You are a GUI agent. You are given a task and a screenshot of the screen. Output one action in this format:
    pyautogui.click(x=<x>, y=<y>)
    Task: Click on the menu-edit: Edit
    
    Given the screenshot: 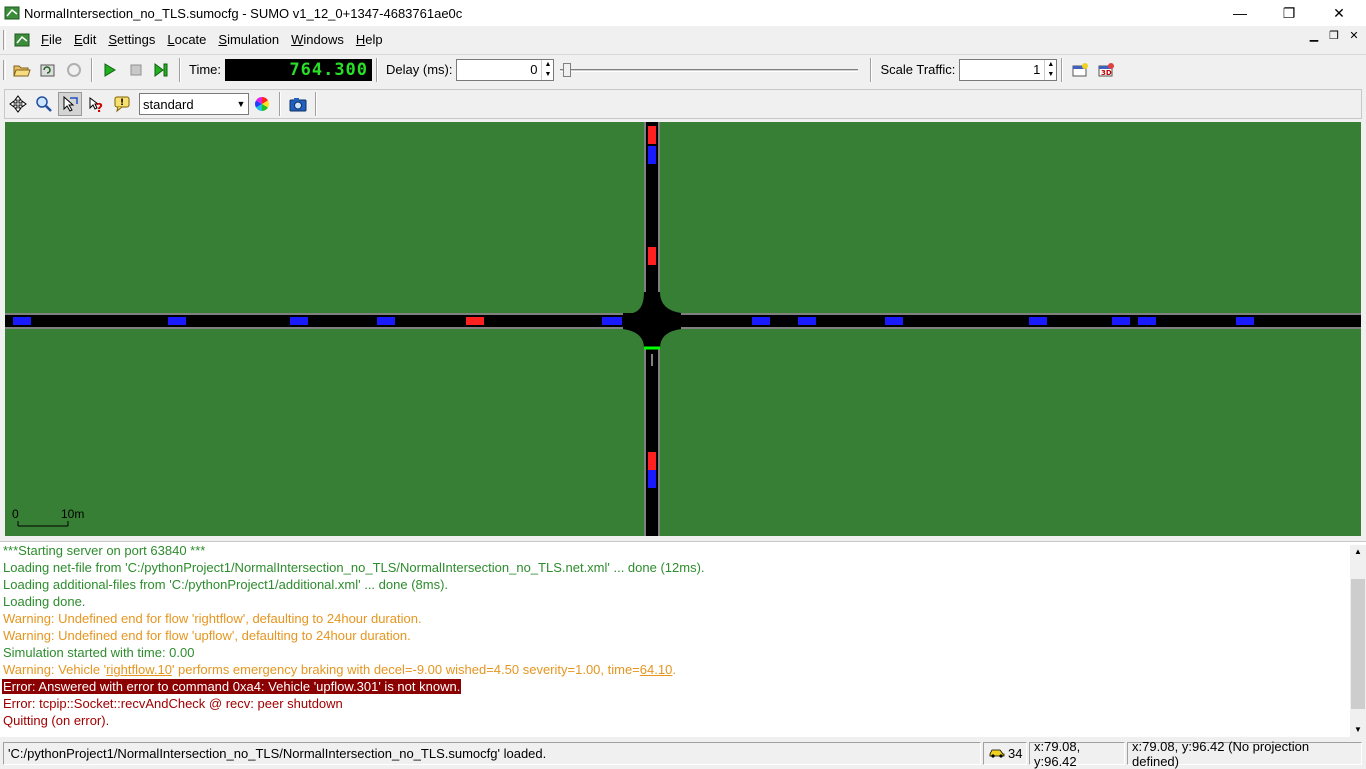 What is the action you would take?
    pyautogui.click(x=85, y=39)
    